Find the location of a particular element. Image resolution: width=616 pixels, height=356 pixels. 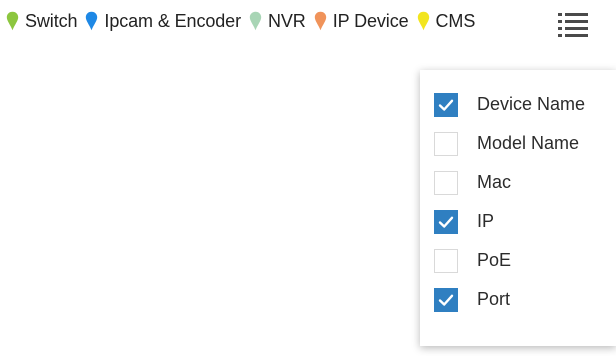

legend-item-nvr: NVR is located at coordinates (277, 21).